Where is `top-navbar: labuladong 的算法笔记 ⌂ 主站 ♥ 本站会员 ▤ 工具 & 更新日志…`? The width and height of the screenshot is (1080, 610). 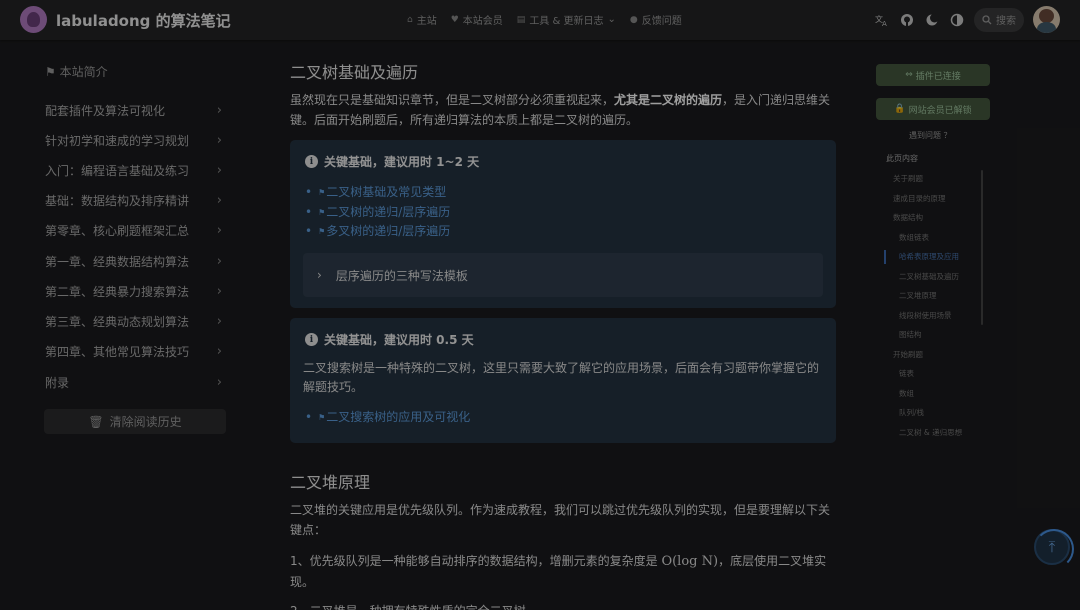 top-navbar: labuladong 的算法笔记 ⌂ 主站 ♥ 本站会员 ▤ 工具 & 更新日志… is located at coordinates (540, 20).